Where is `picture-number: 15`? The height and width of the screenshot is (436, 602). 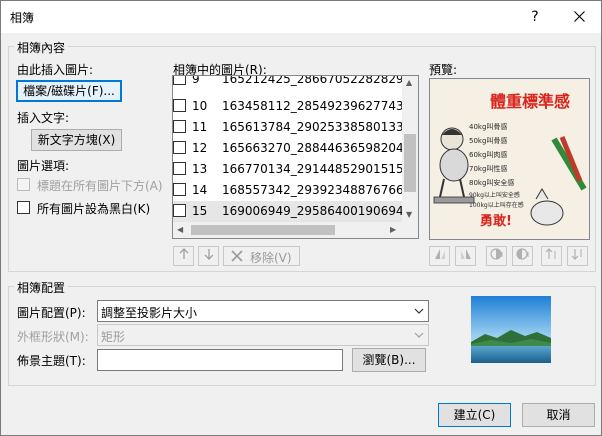 picture-number: 15 is located at coordinates (200, 211).